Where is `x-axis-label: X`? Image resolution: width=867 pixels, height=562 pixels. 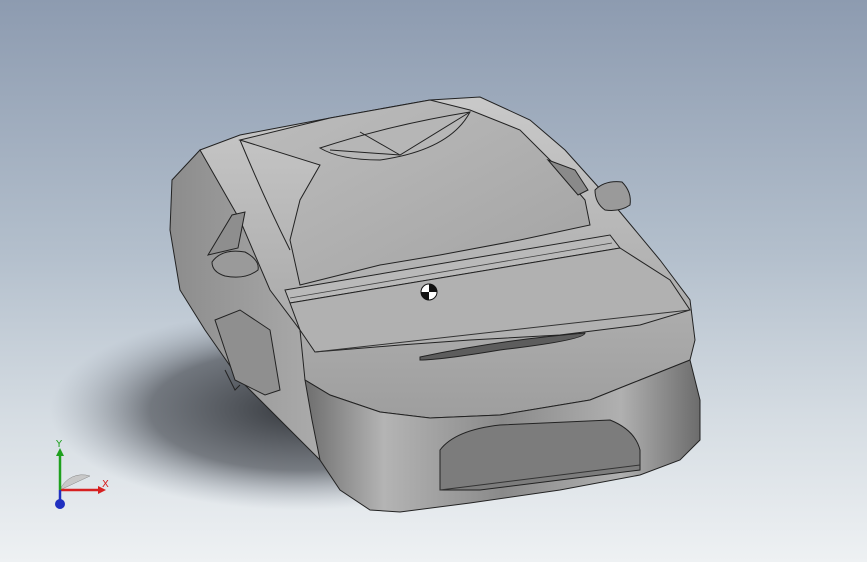 x-axis-label: X is located at coordinates (105, 484).